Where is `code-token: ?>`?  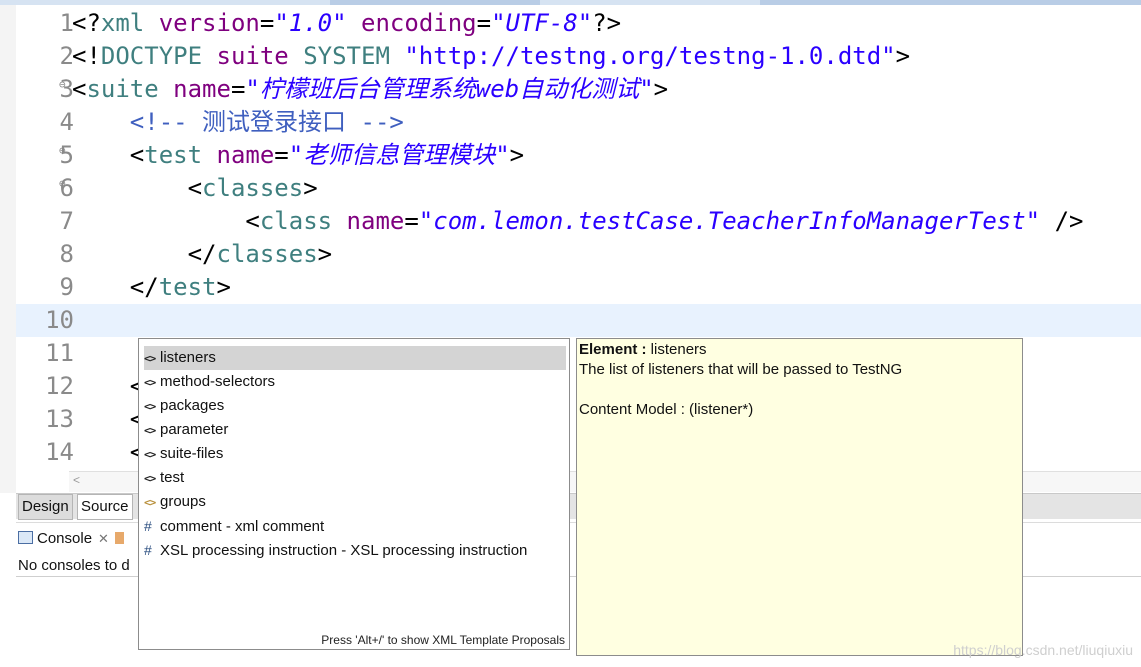
code-token: ?> is located at coordinates (607, 23).